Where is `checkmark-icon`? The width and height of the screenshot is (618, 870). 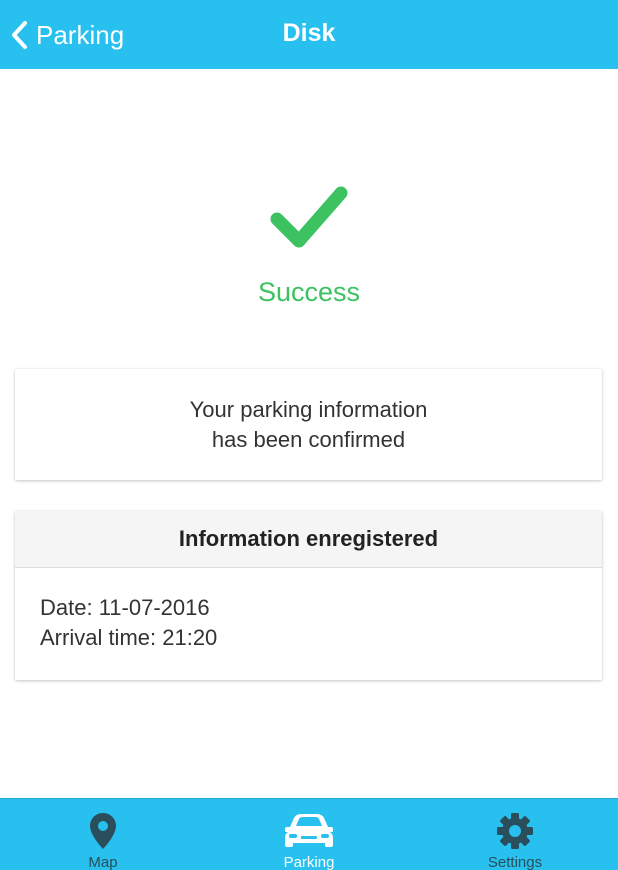
checkmark-icon is located at coordinates (309, 219).